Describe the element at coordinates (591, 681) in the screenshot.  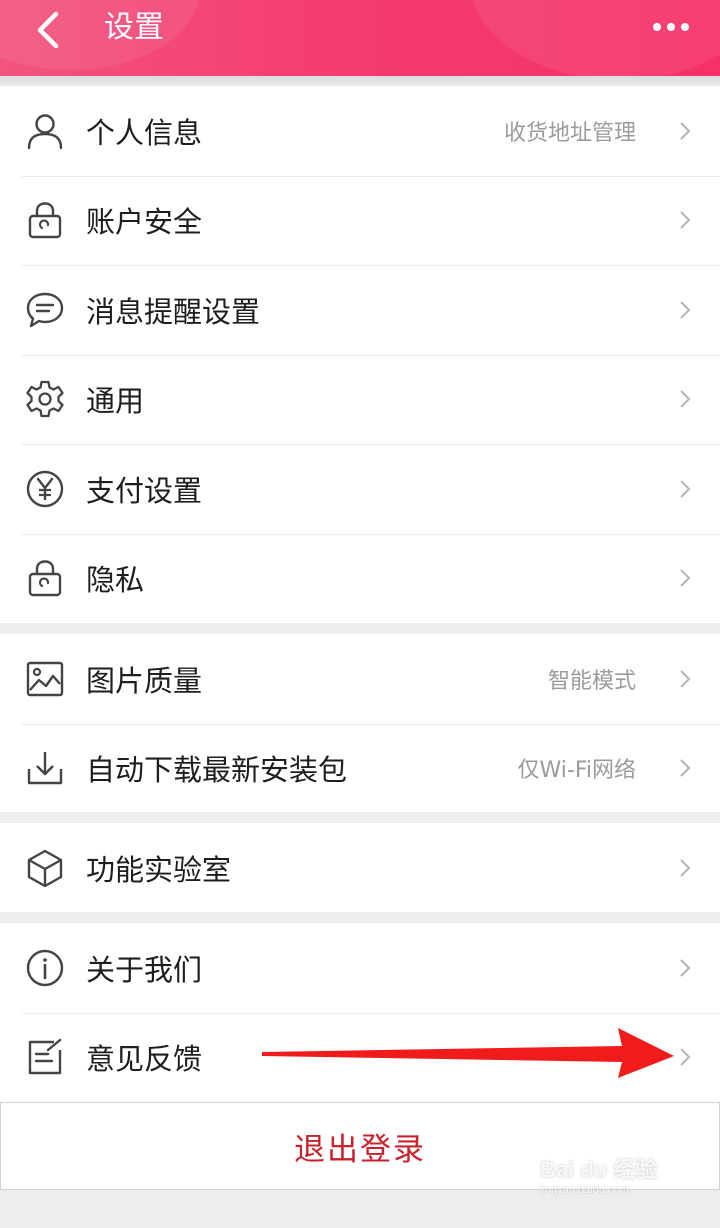
I see `row-value: 智能模式` at that location.